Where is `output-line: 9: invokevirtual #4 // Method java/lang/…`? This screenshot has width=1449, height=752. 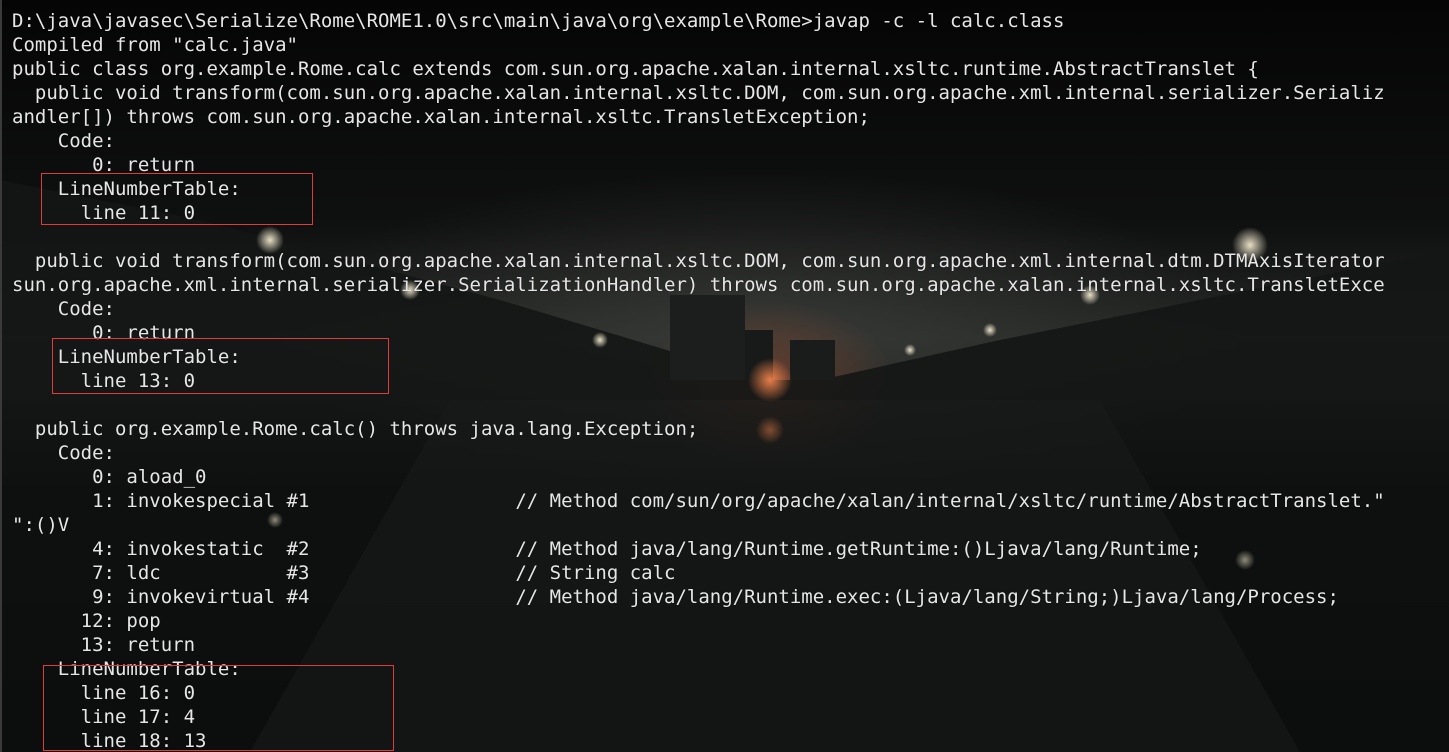
output-line: 9: invokevirtual #4 // Method java/lang/… is located at coordinates (675, 597).